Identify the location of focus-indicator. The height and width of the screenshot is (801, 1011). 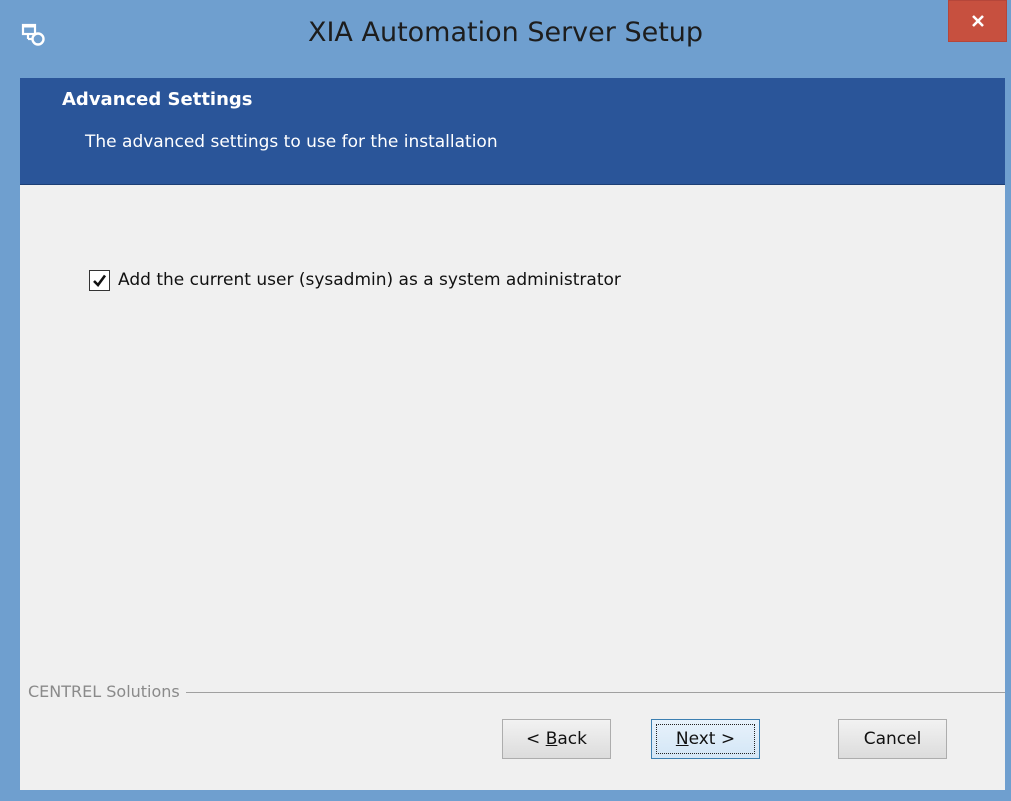
(705, 739).